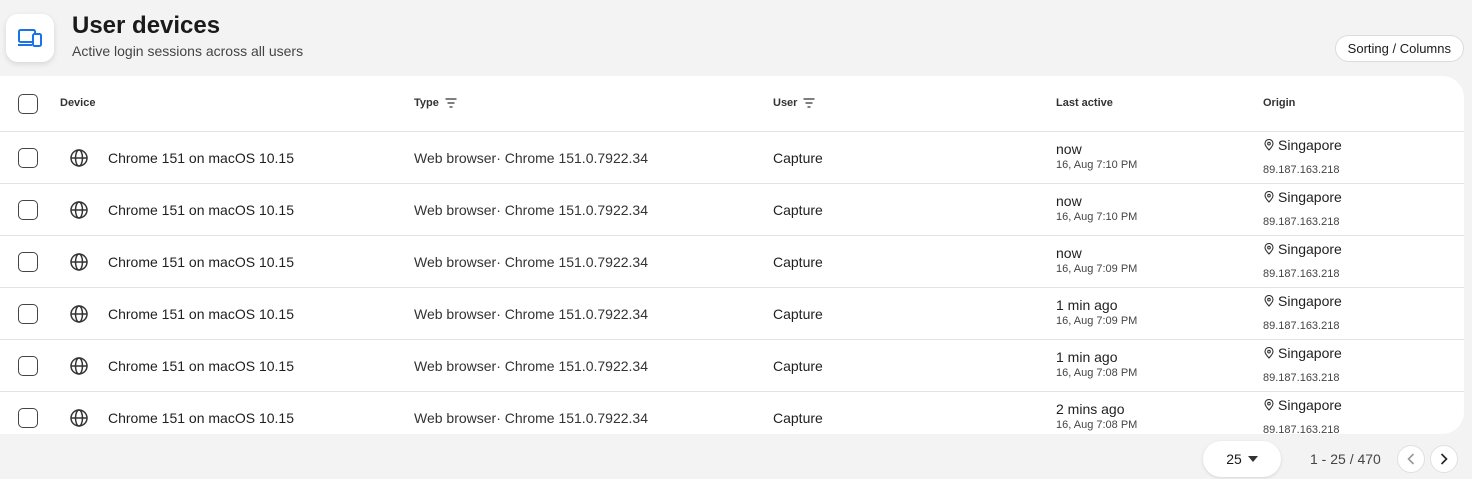 This screenshot has width=1472, height=479. I want to click on column-device-label: Device, so click(78, 103).